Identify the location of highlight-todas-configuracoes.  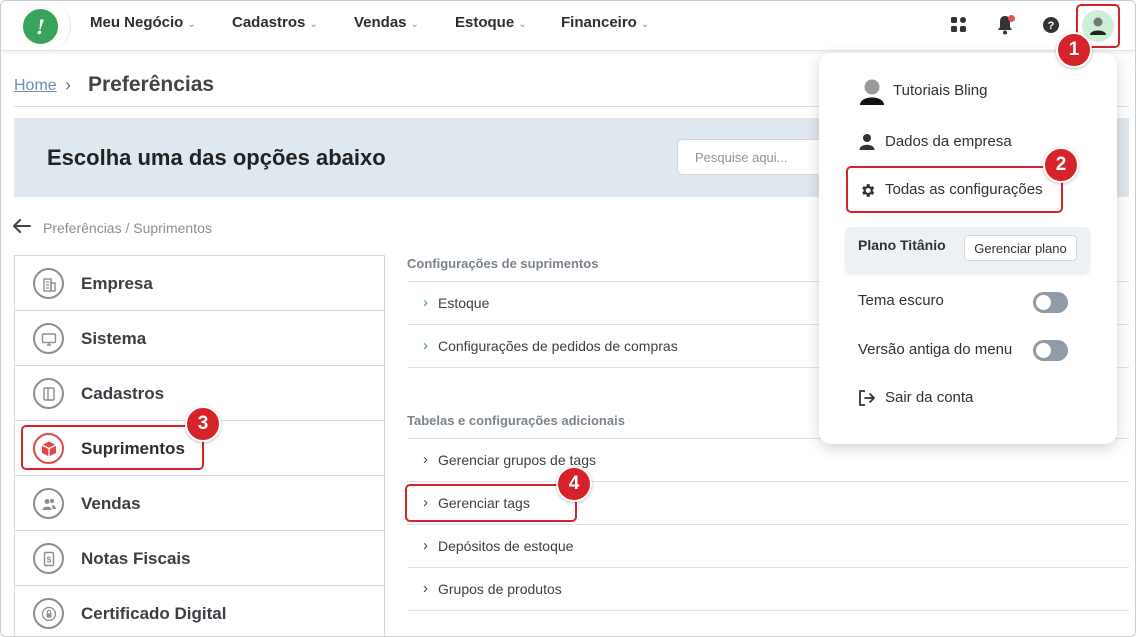
(954, 189).